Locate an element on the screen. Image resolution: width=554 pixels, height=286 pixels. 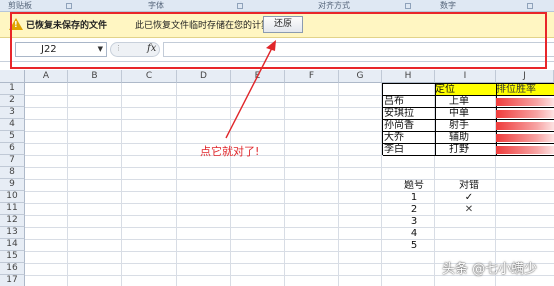
annotation-text: 点它就对了! is located at coordinates (230, 151).